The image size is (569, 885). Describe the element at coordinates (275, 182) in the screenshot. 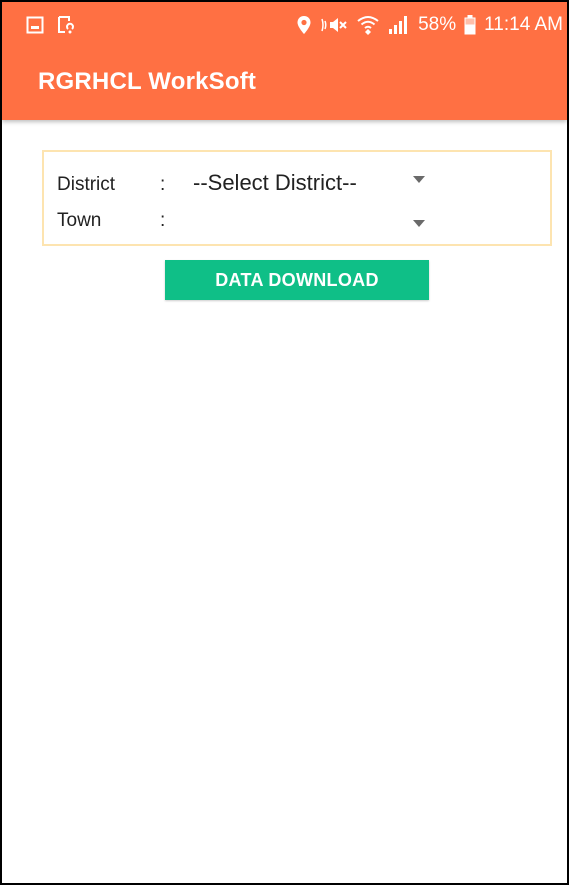

I see `district-selected-value: --Select District--` at that location.